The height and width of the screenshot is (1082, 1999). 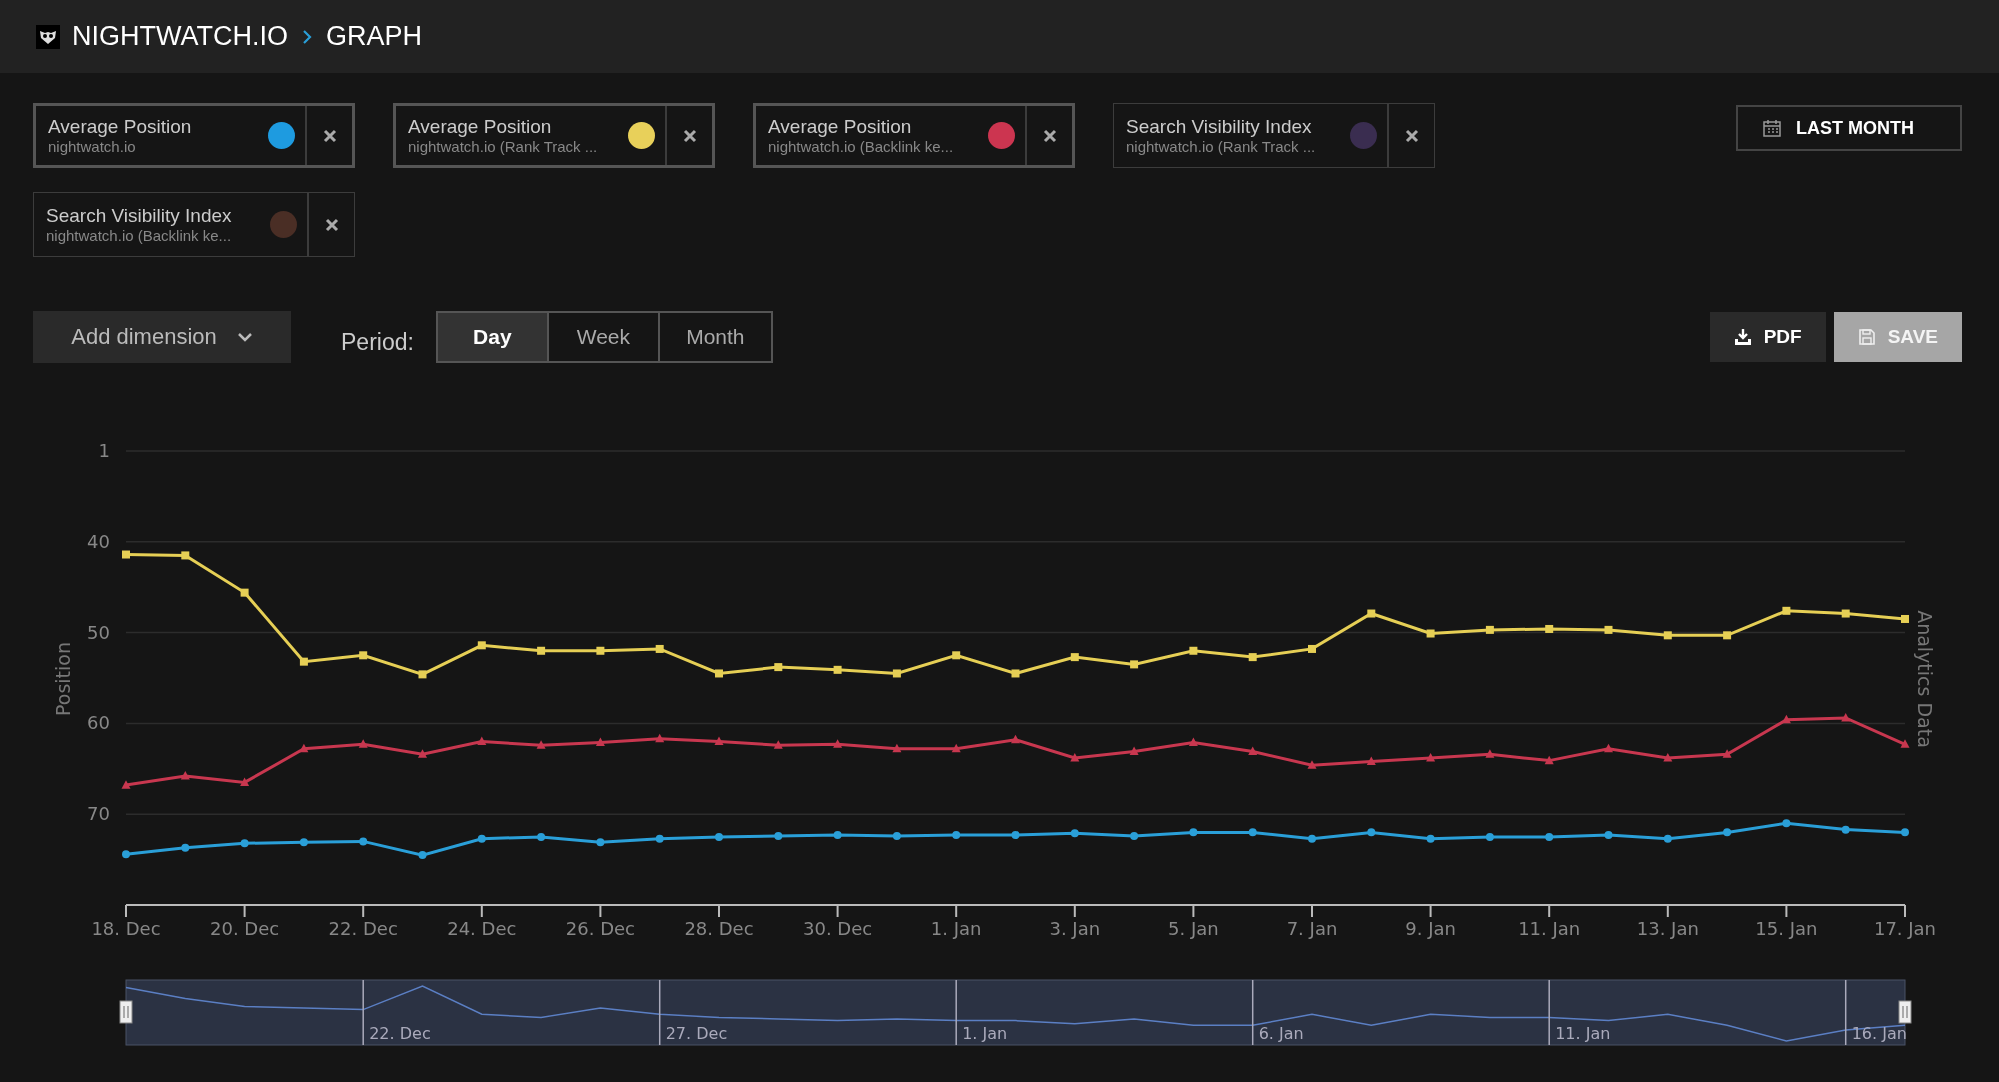 What do you see at coordinates (1849, 128) in the screenshot?
I see `date-range-button: LAST MONTH` at bounding box center [1849, 128].